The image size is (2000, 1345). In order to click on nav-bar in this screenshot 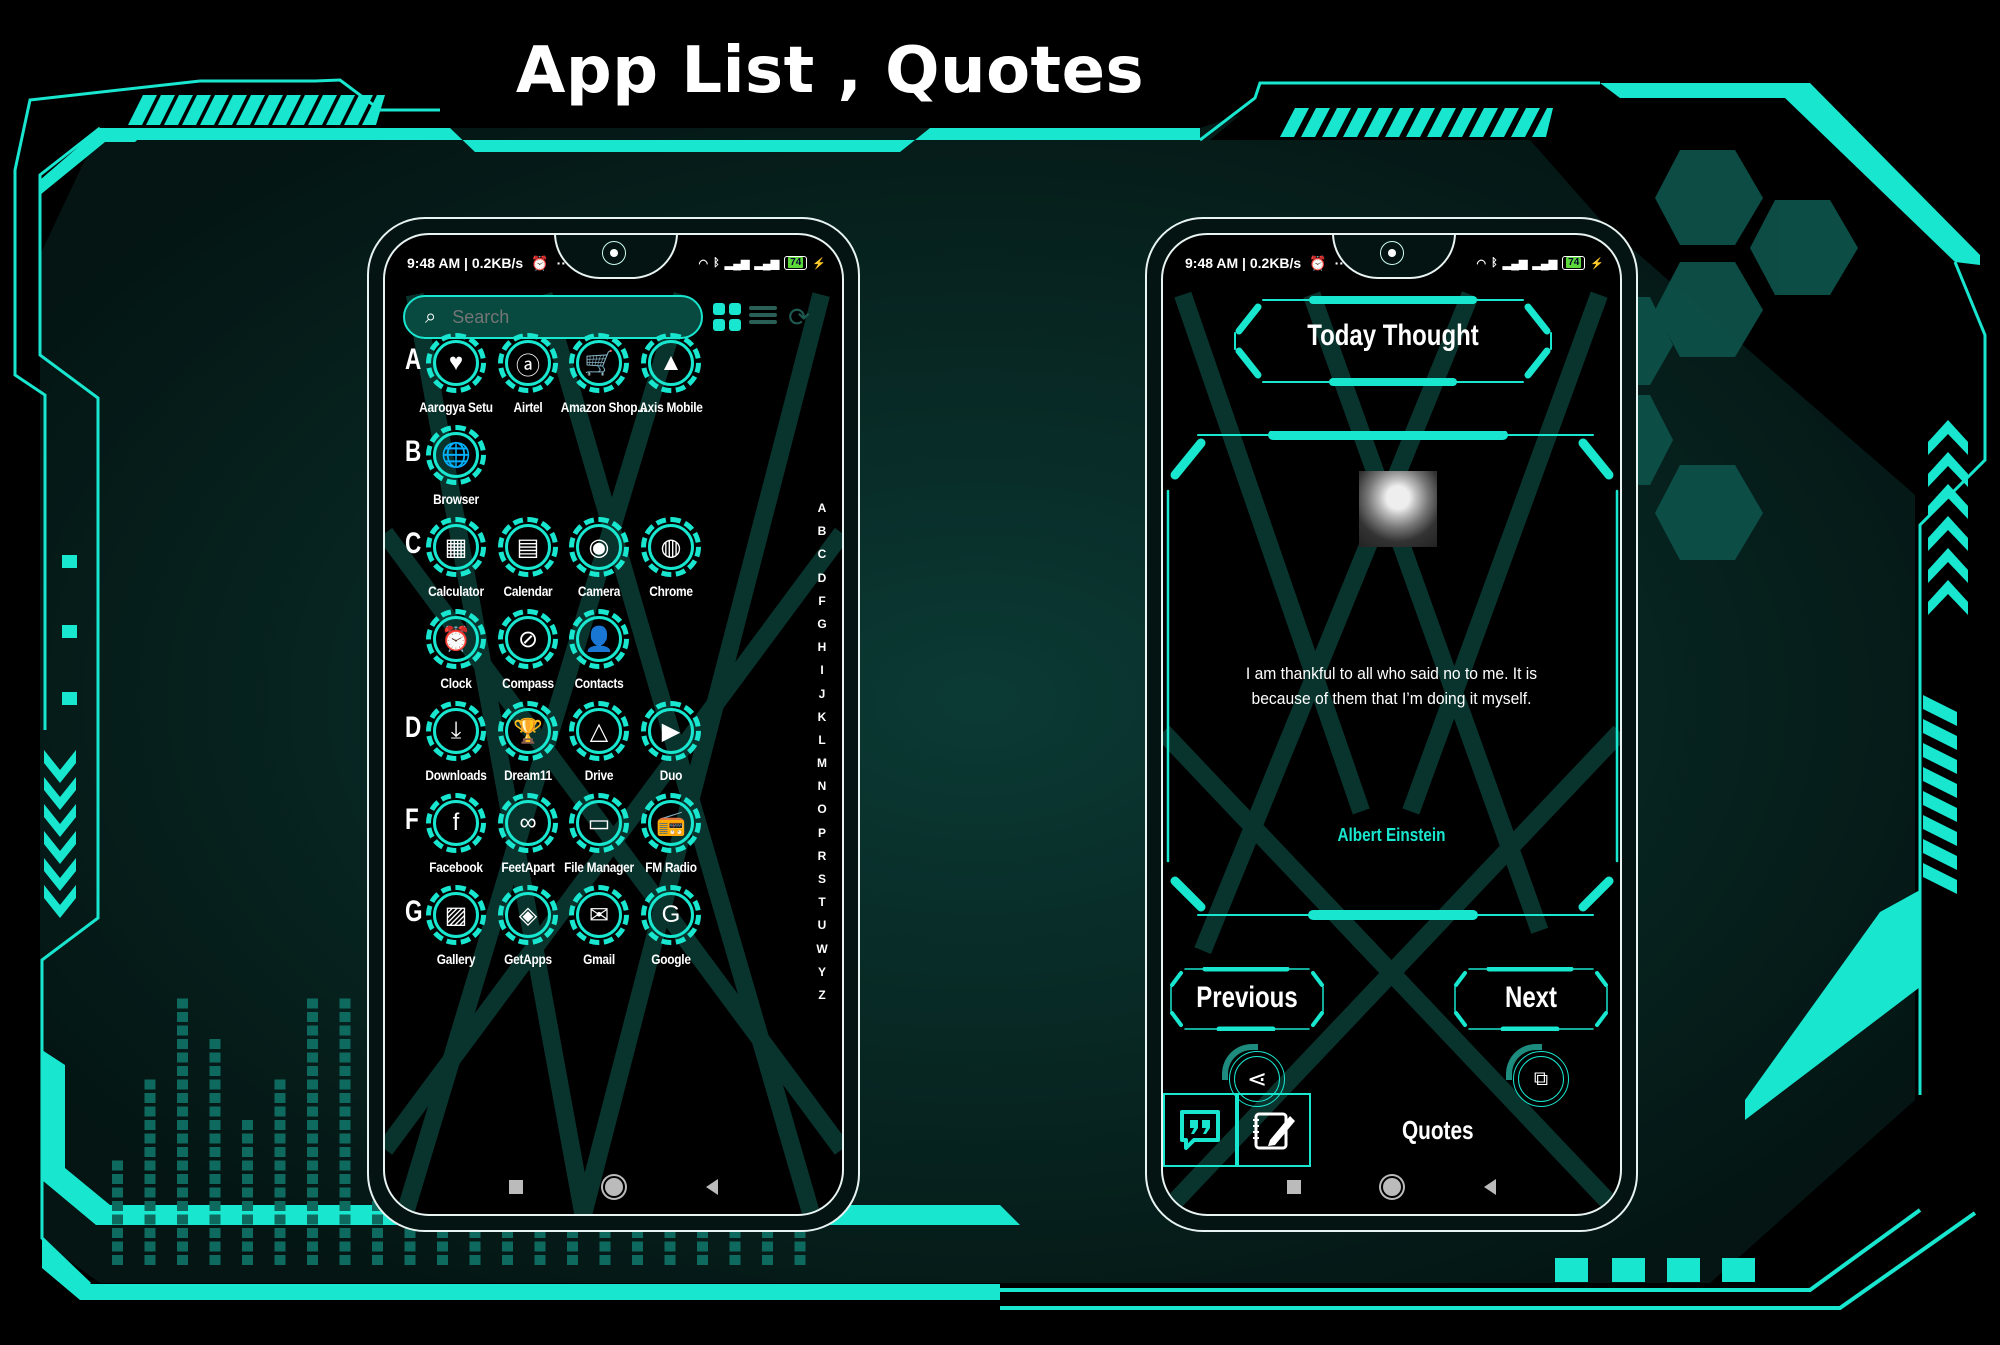, I will do `click(613, 1187)`.